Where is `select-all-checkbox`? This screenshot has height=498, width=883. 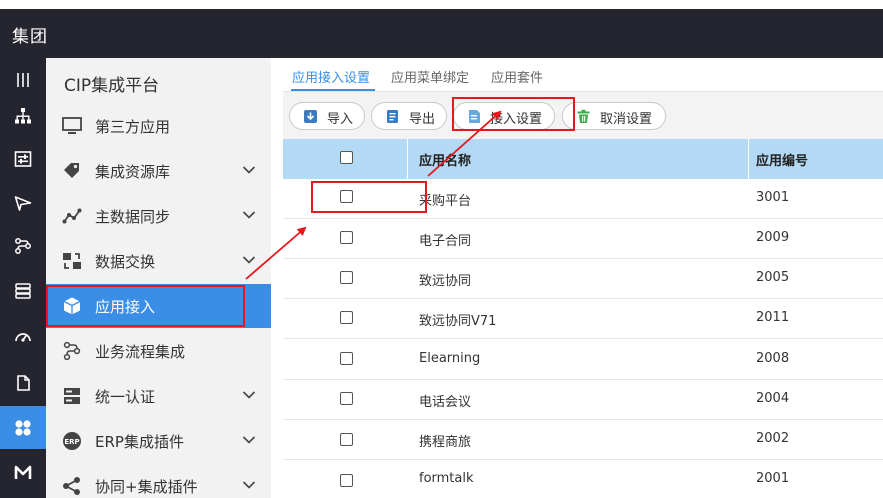
select-all-checkbox is located at coordinates (346, 157).